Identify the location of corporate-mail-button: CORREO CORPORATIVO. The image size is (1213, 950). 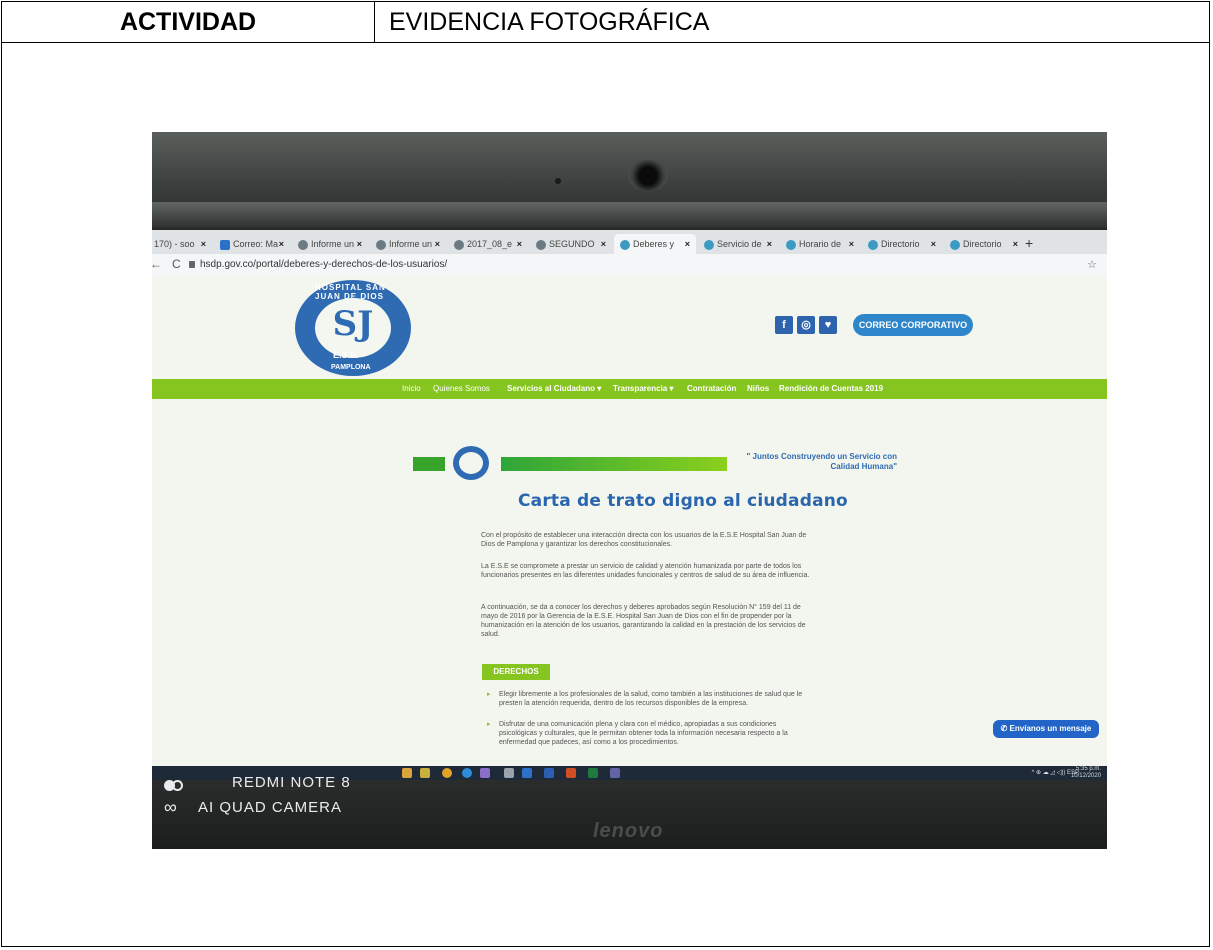
(913, 325).